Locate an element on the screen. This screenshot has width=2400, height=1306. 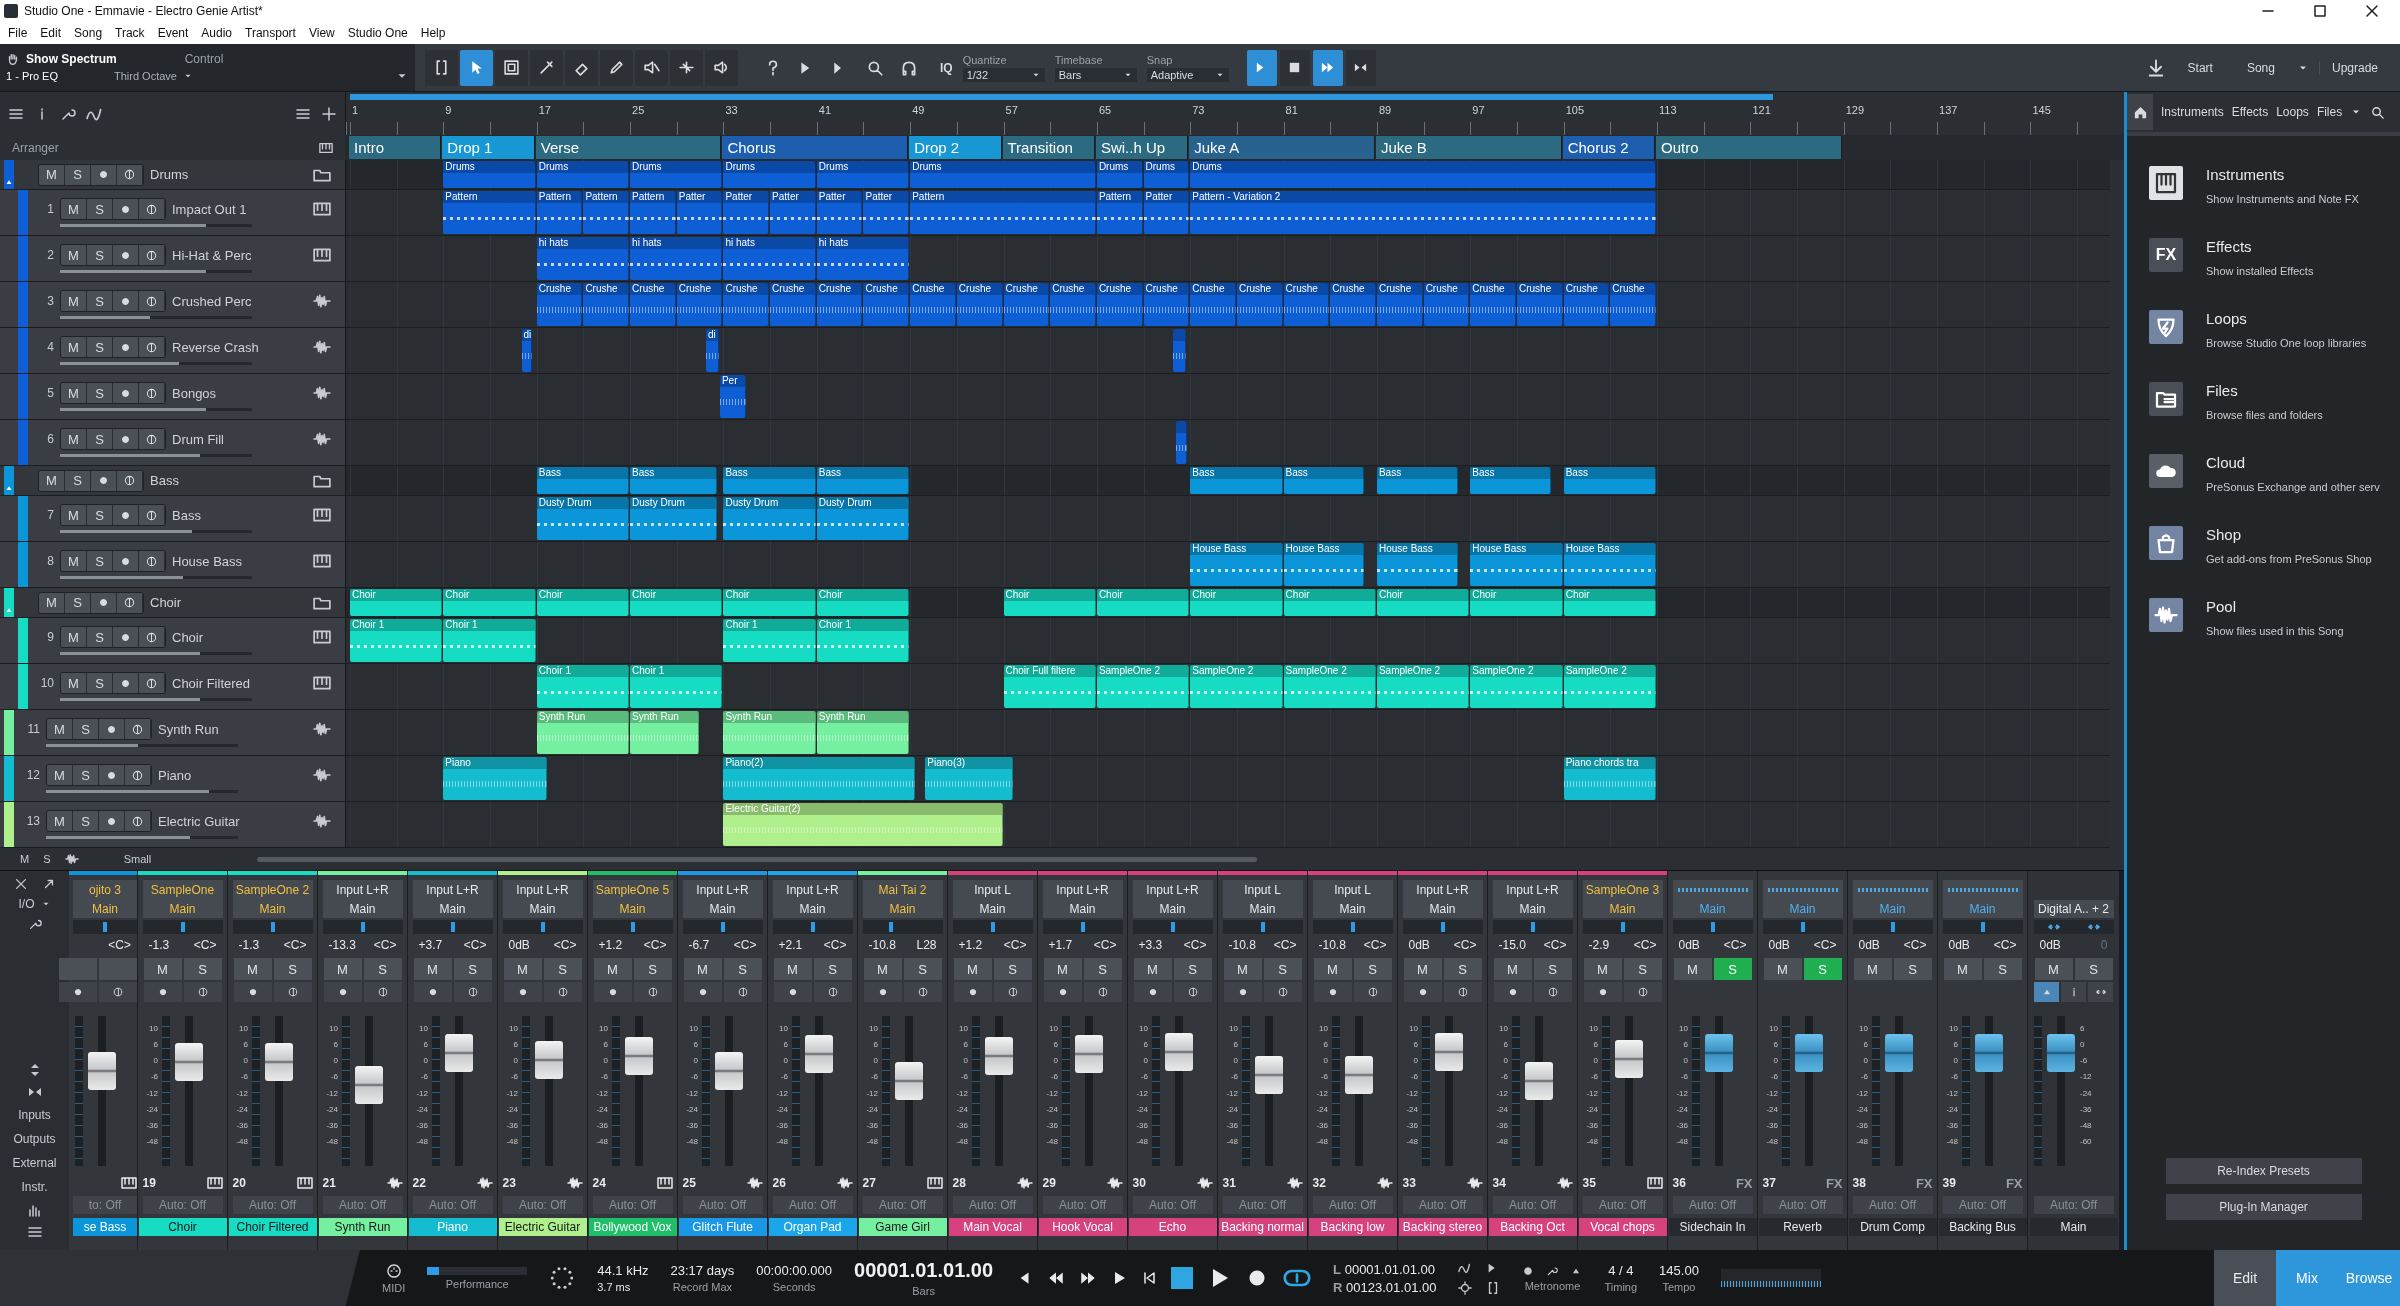
track-header: 7 M S Bass is located at coordinates (172, 518).